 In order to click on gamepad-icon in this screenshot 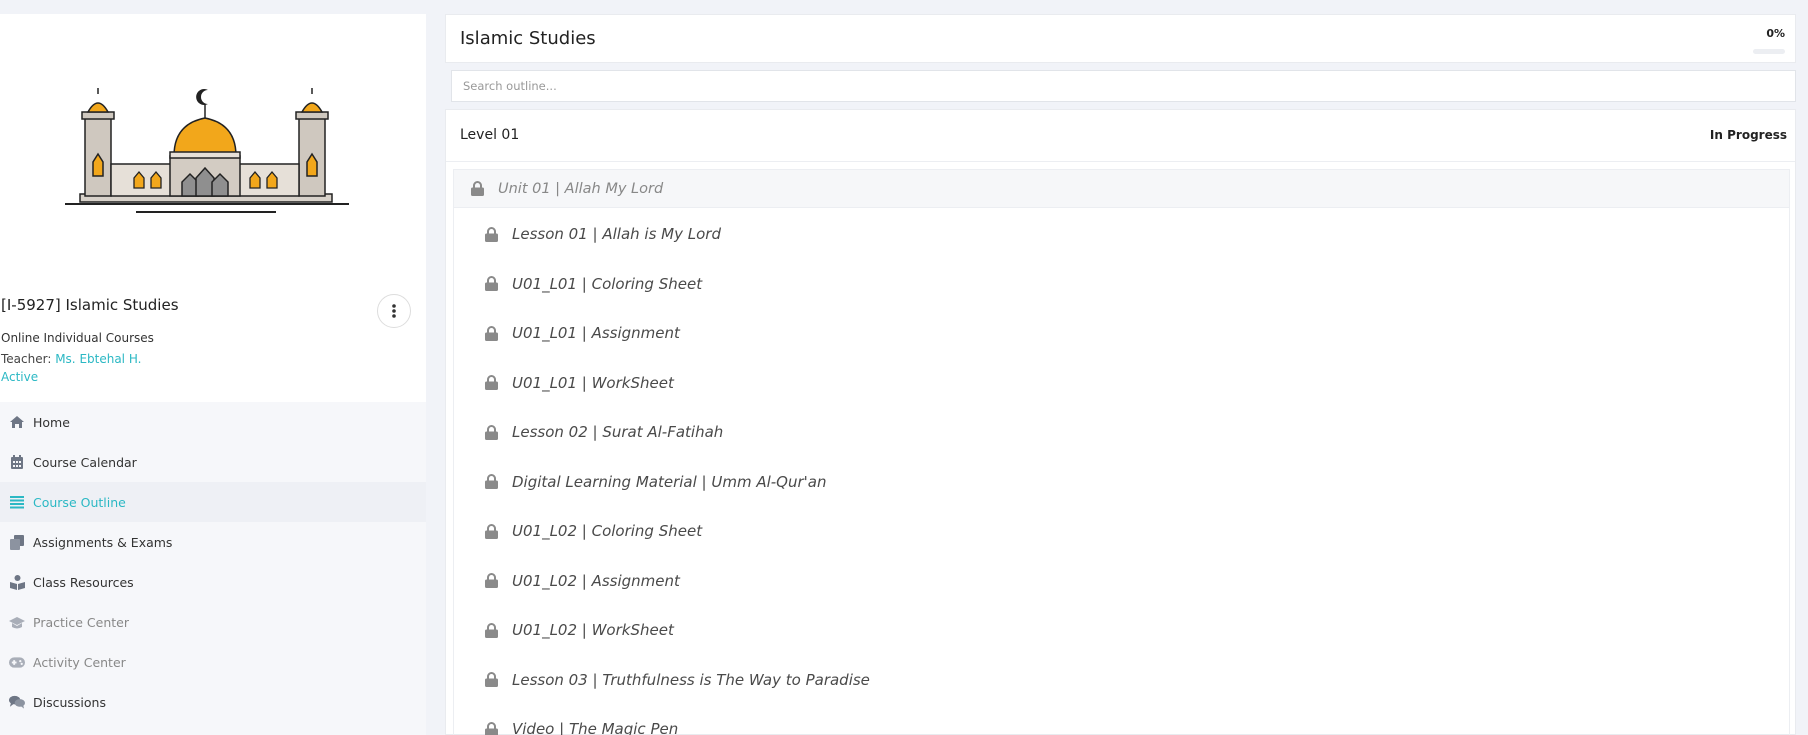, I will do `click(17, 662)`.